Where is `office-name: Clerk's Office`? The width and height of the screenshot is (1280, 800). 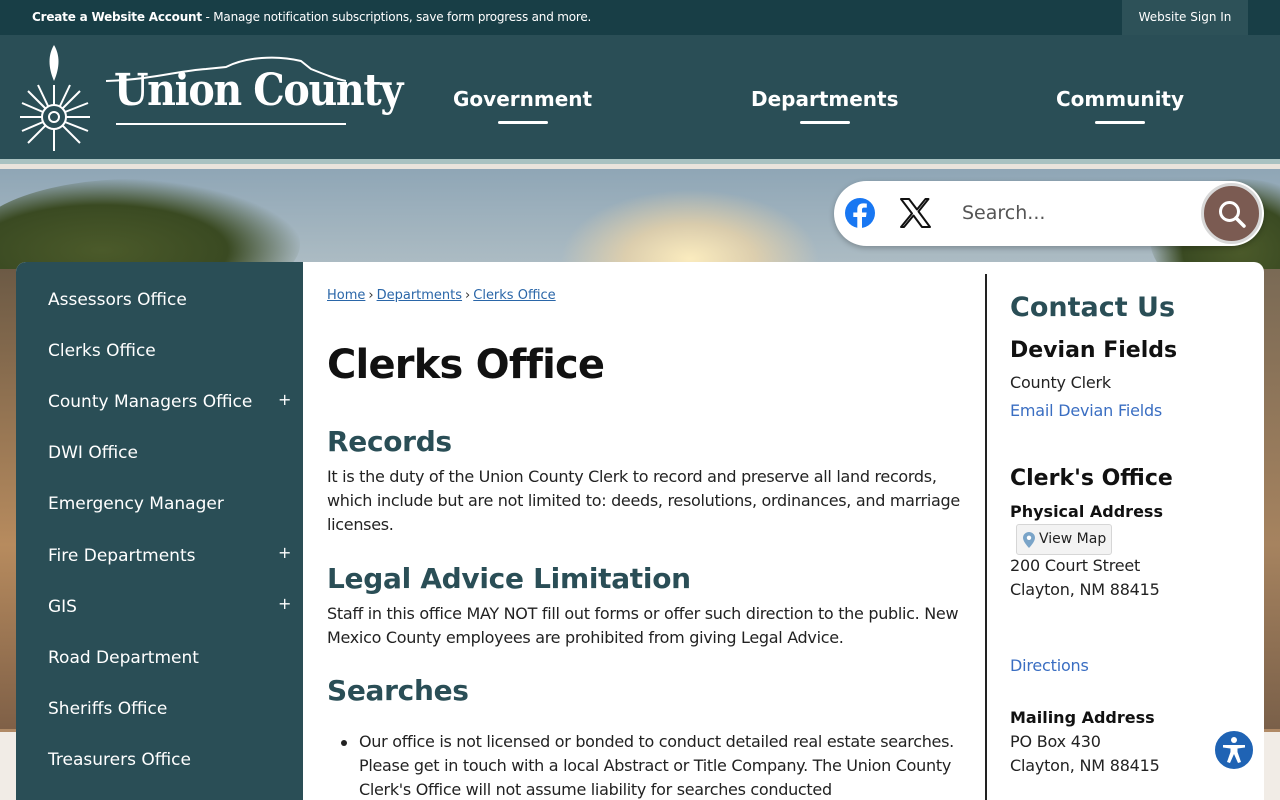 office-name: Clerk's Office is located at coordinates (1091, 478).